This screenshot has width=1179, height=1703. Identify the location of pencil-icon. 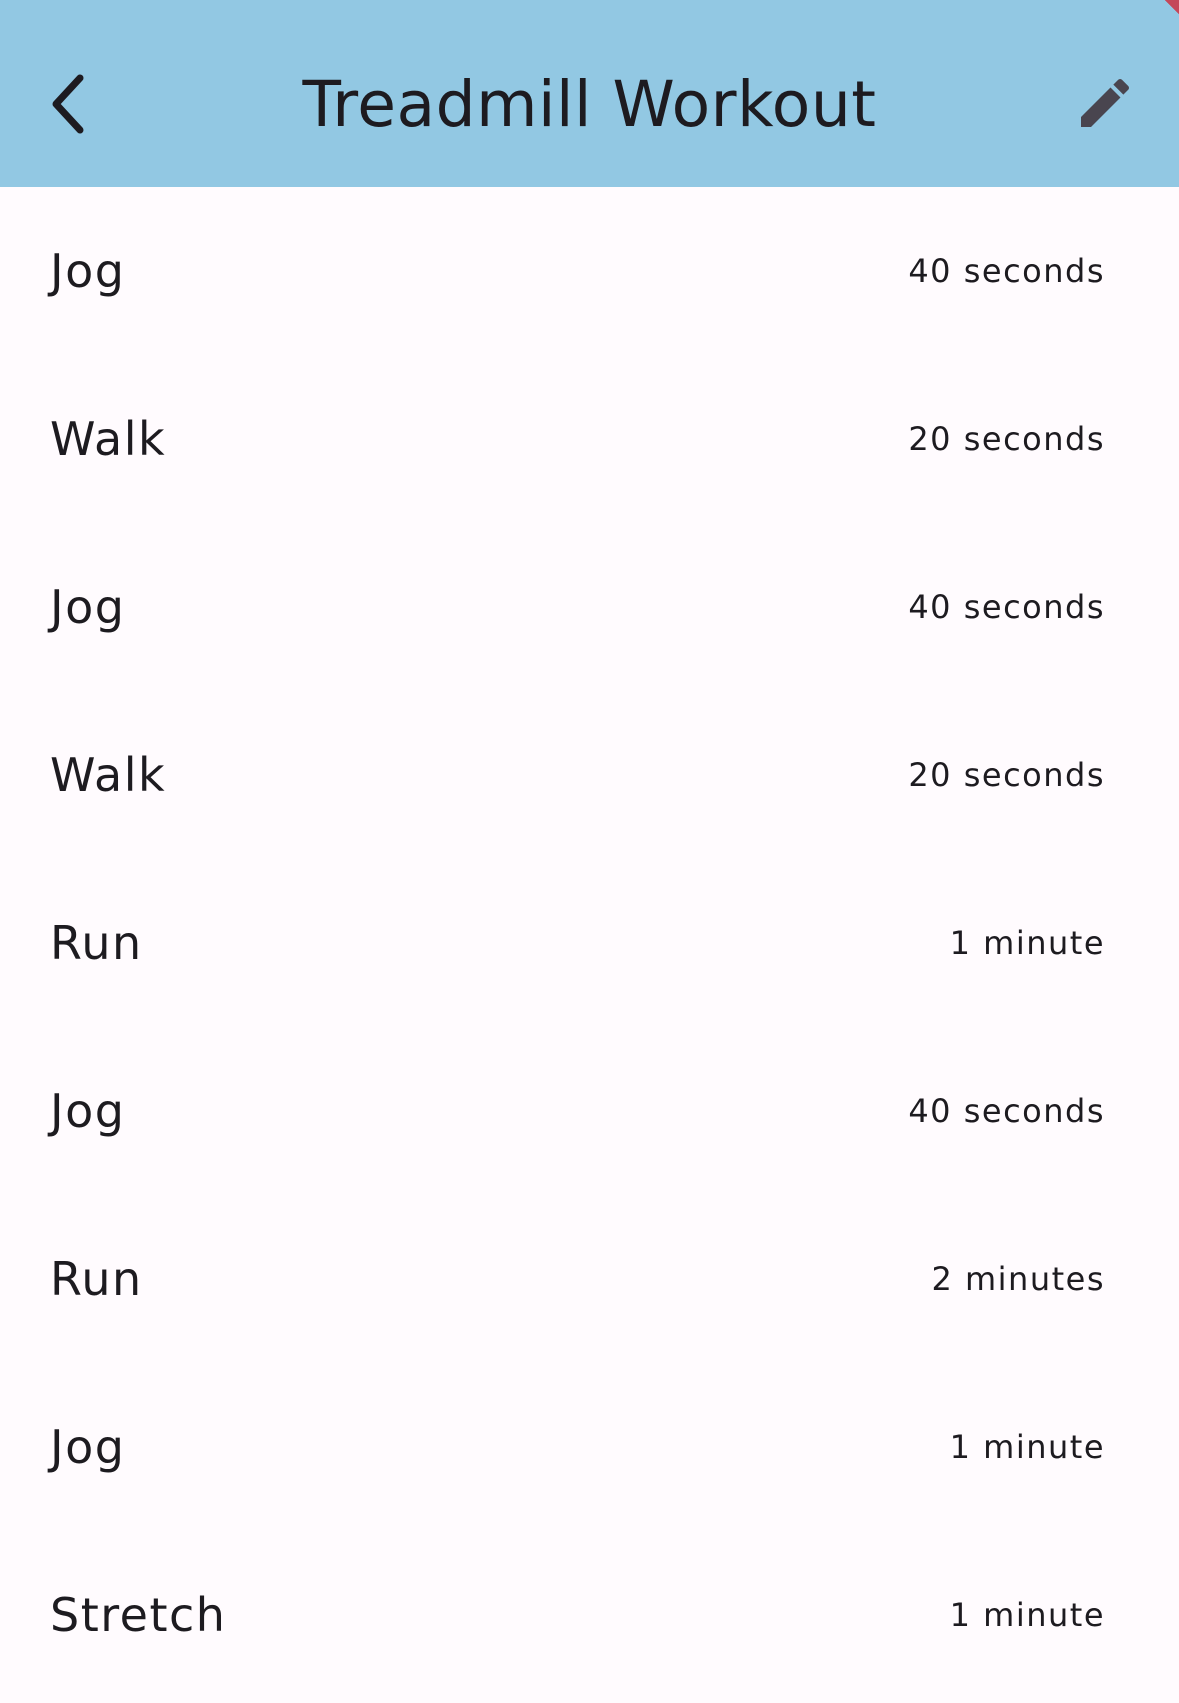
(1105, 102).